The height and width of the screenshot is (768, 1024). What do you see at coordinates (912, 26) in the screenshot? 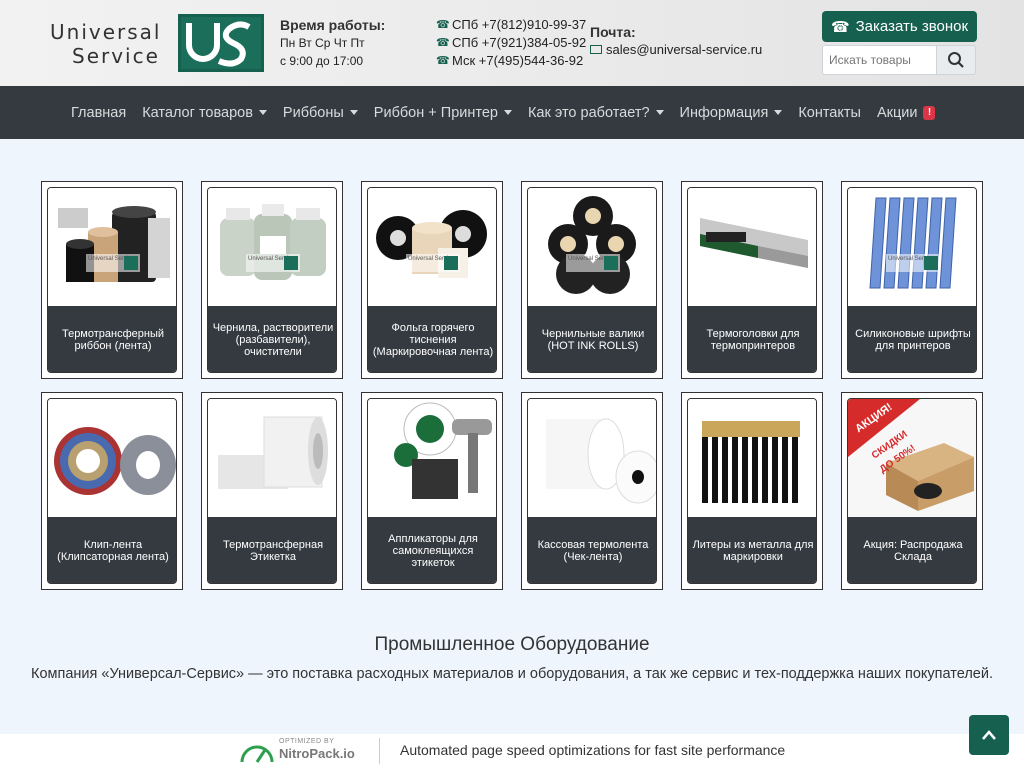
I see `callback-button-label: Заказать звонок` at bounding box center [912, 26].